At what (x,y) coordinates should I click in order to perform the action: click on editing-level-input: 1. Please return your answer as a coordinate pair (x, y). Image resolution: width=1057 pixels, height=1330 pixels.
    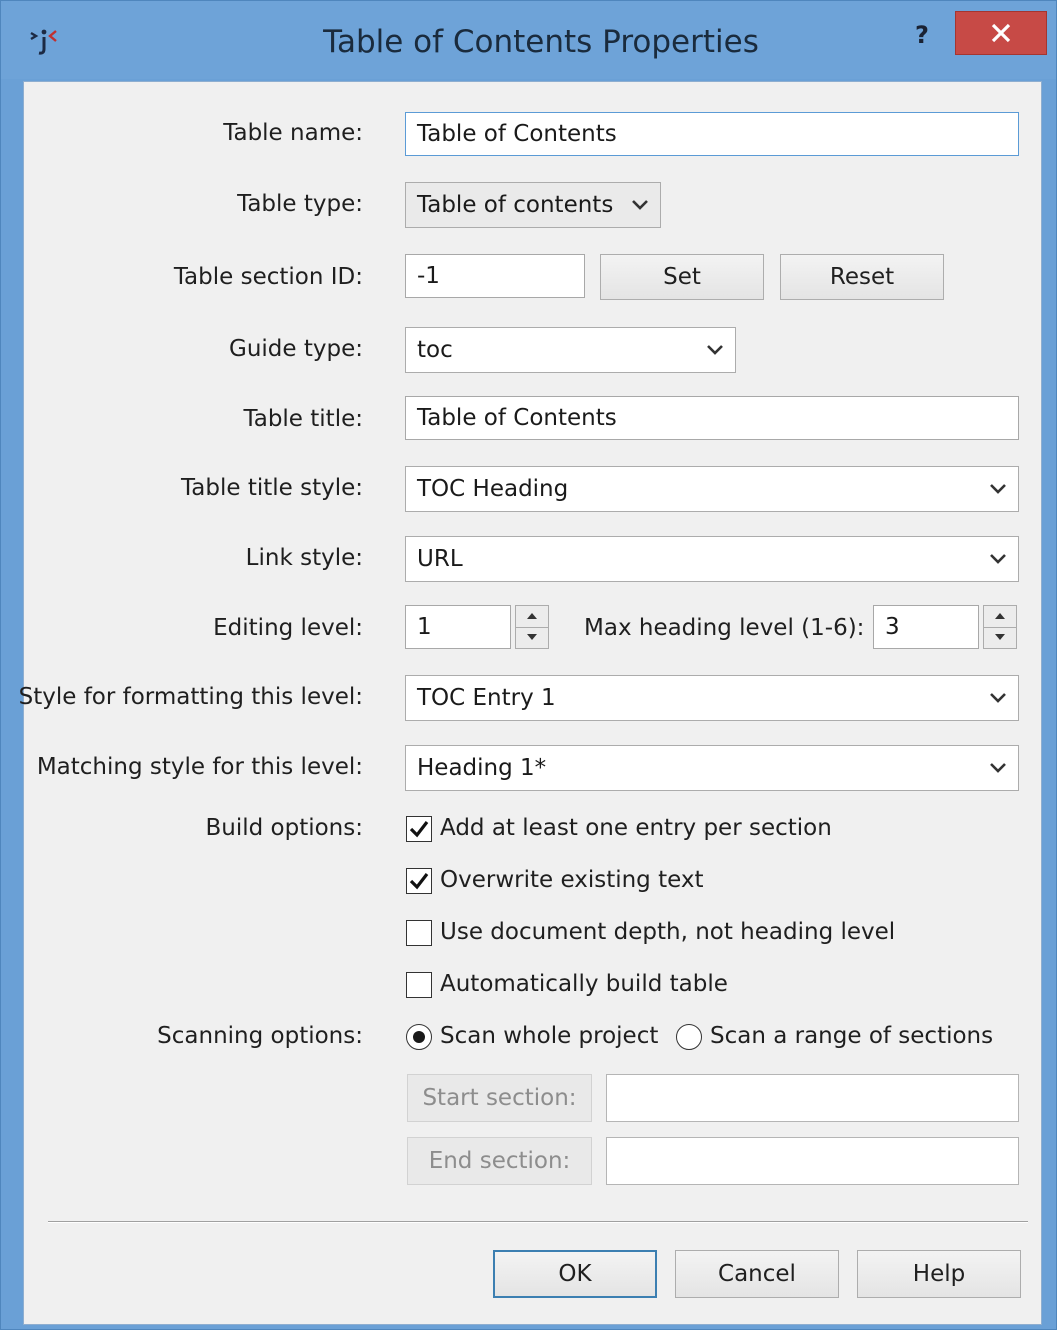
    Looking at the image, I should click on (458, 627).